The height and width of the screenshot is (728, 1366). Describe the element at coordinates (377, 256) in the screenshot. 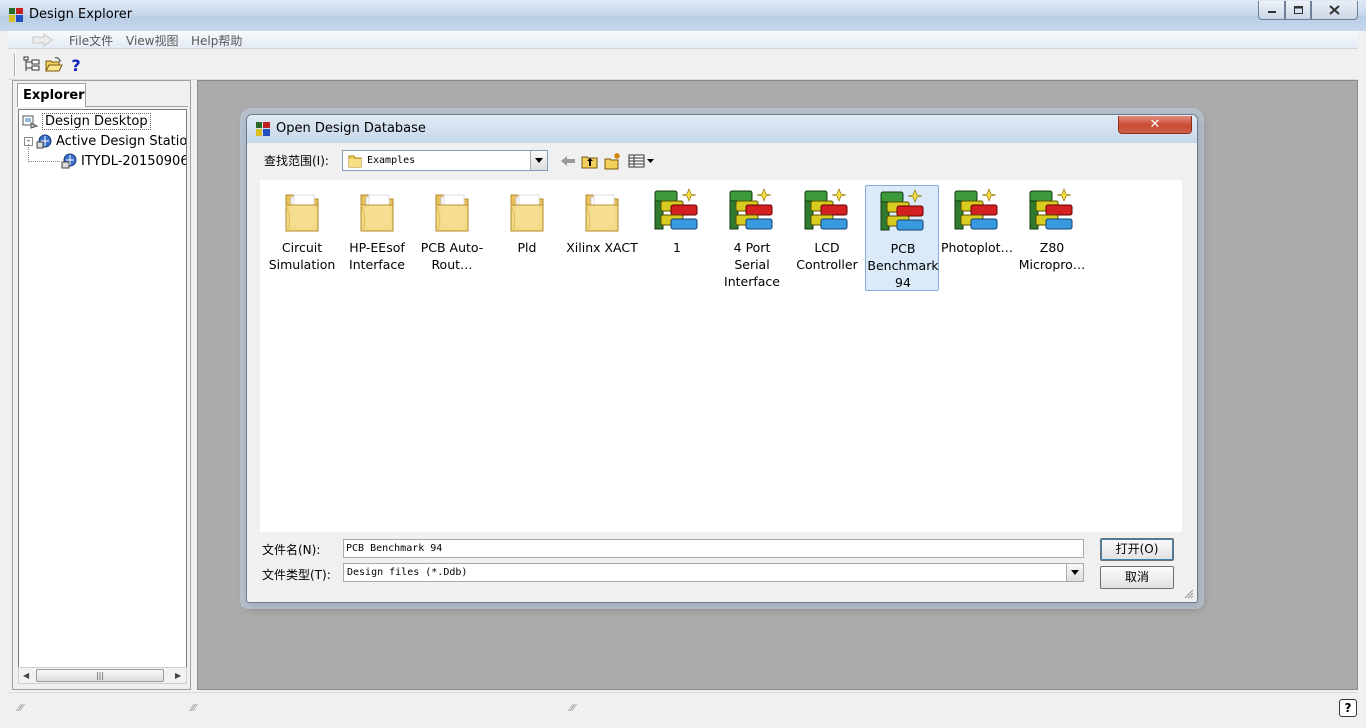

I see `file-item-label: HP-EEsof Interface` at that location.